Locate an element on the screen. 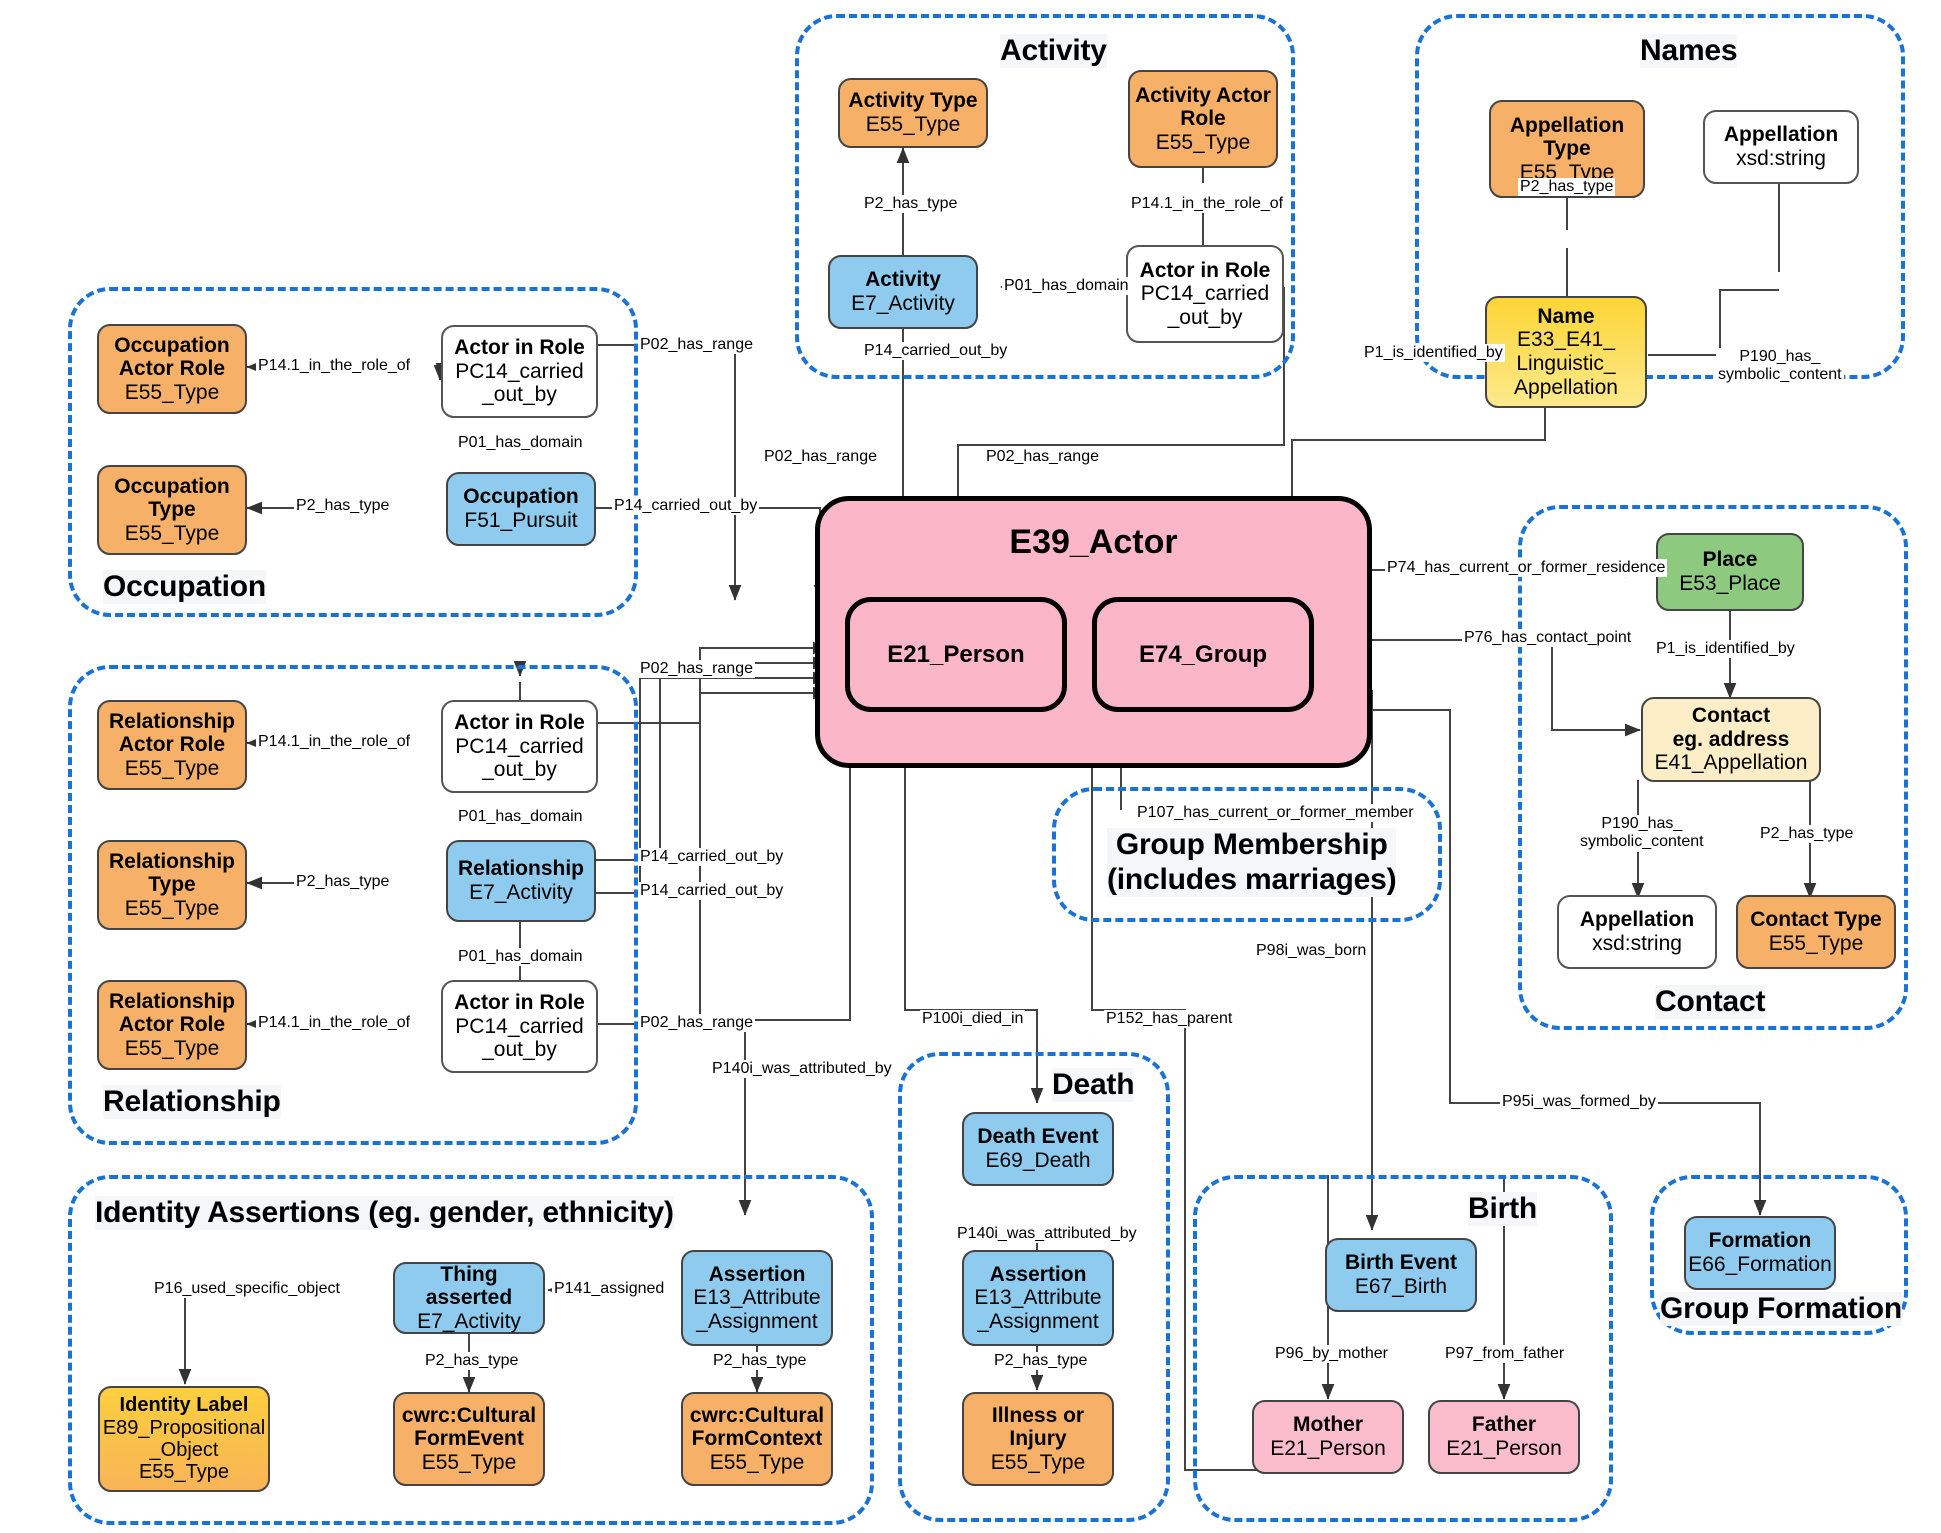 This screenshot has height=1533, width=1941. group-title-relationship: Relationship is located at coordinates (192, 1102).